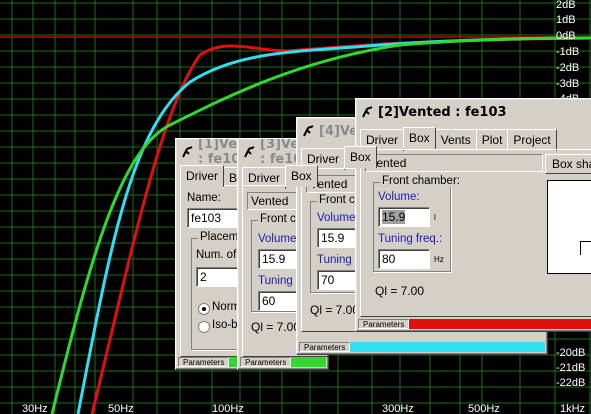  Describe the element at coordinates (566, 36) in the screenshot. I see `db-label: 0dB` at that location.